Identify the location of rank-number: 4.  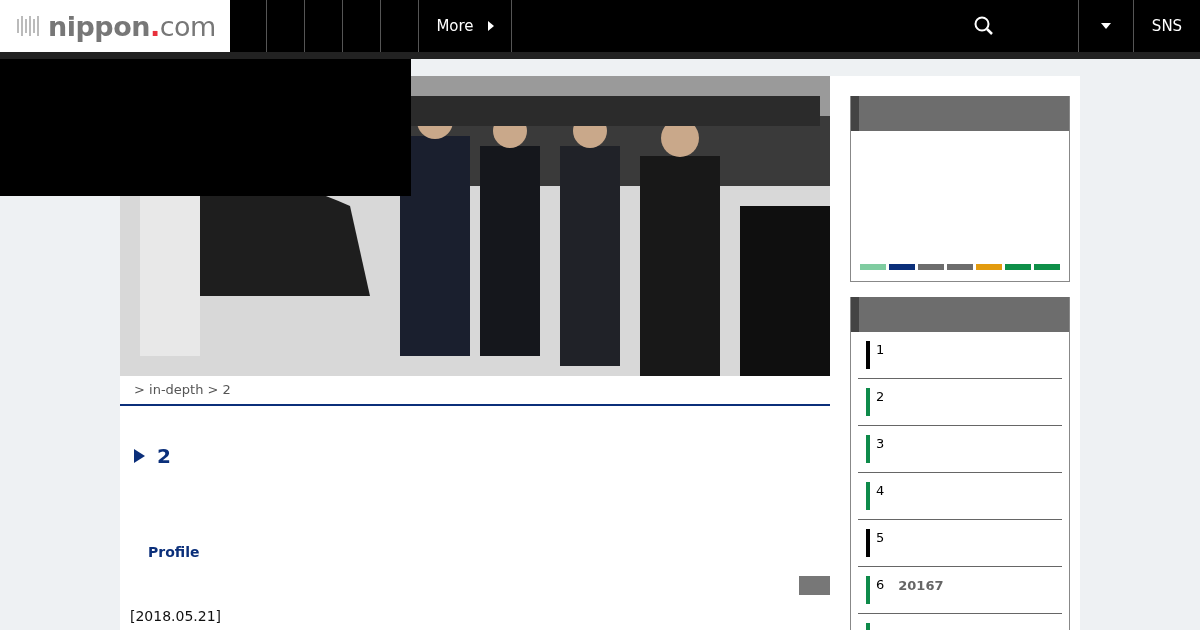
(880, 491).